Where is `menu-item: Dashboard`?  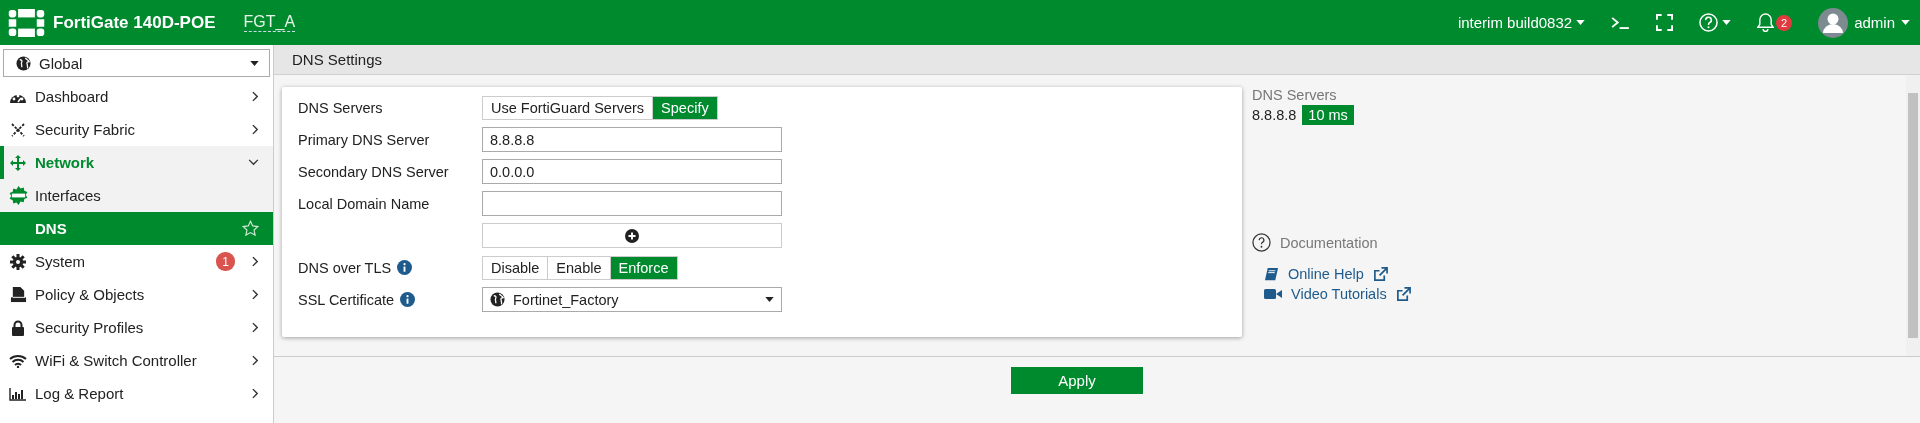 menu-item: Dashboard is located at coordinates (136, 96).